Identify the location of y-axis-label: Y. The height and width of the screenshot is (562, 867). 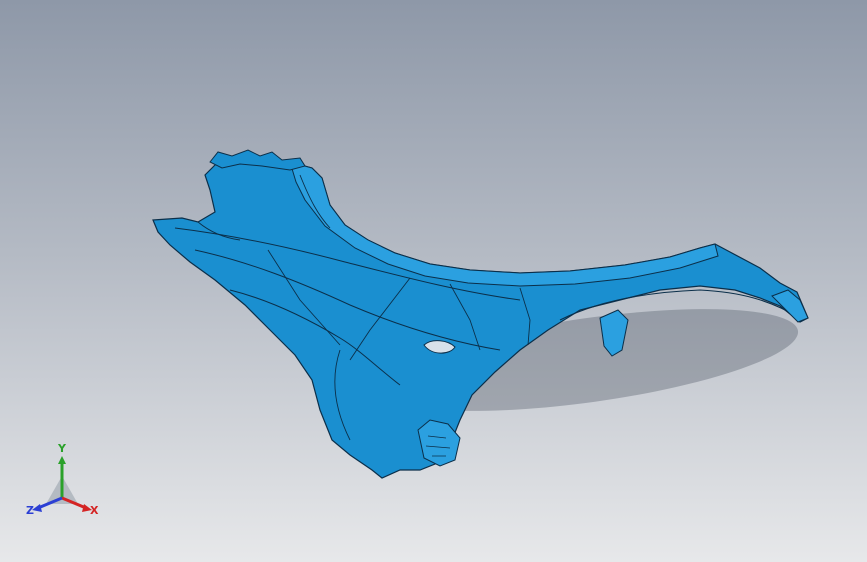
(62, 448).